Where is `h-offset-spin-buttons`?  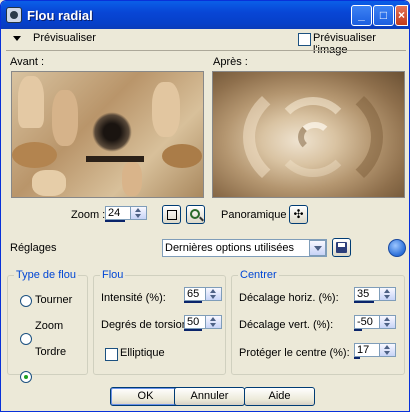
h-offset-spin-buttons is located at coordinates (388, 294).